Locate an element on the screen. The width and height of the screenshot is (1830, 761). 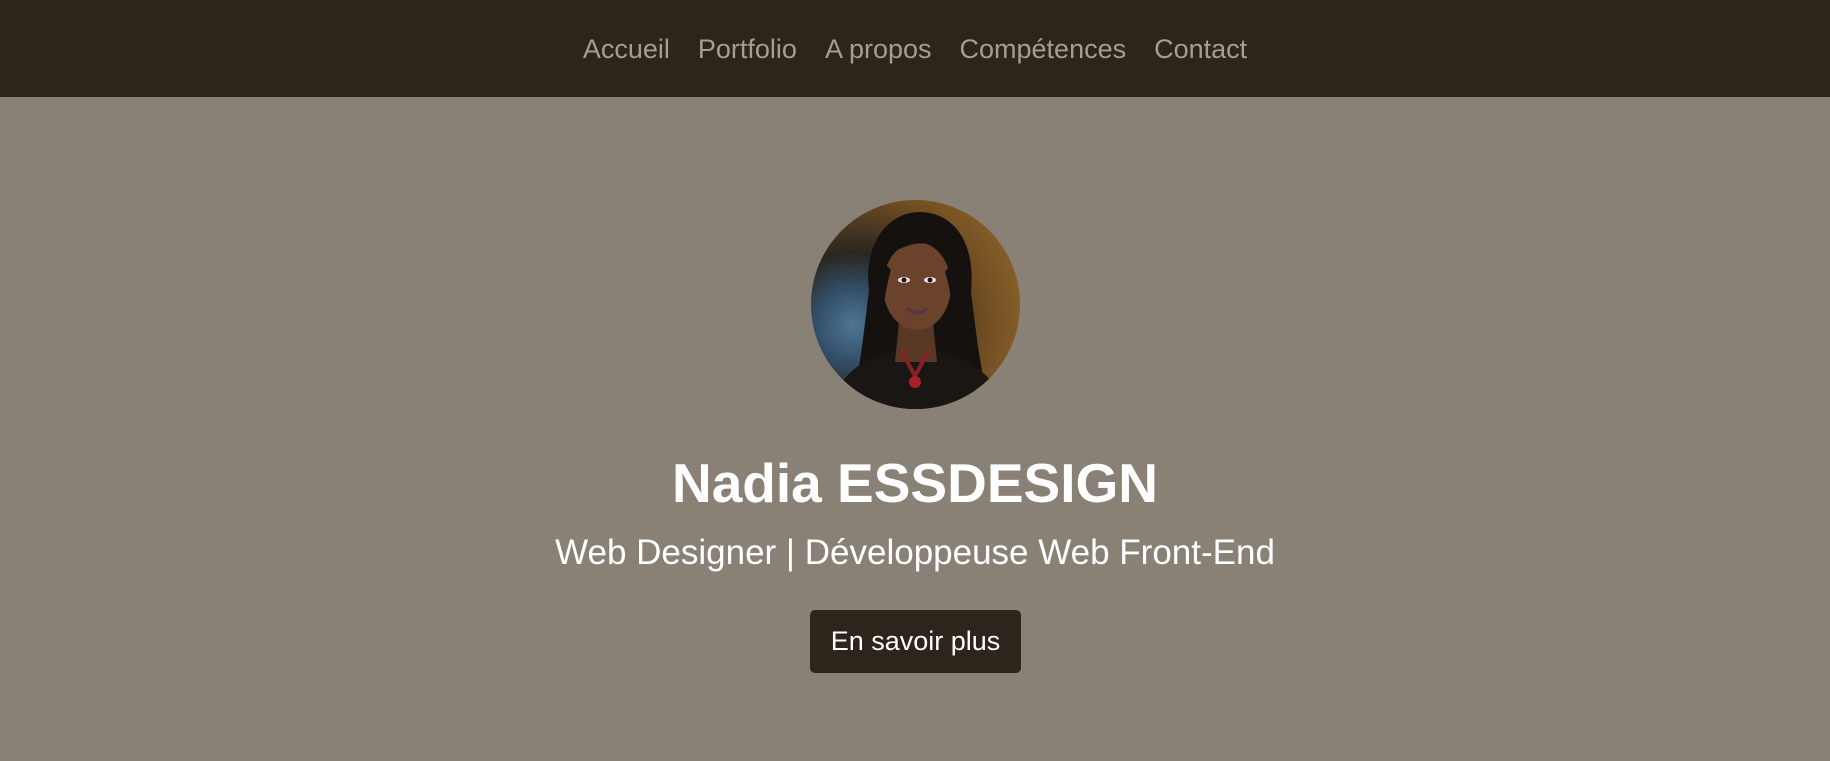
nav-item-competences: Compétences is located at coordinates (1043, 49).